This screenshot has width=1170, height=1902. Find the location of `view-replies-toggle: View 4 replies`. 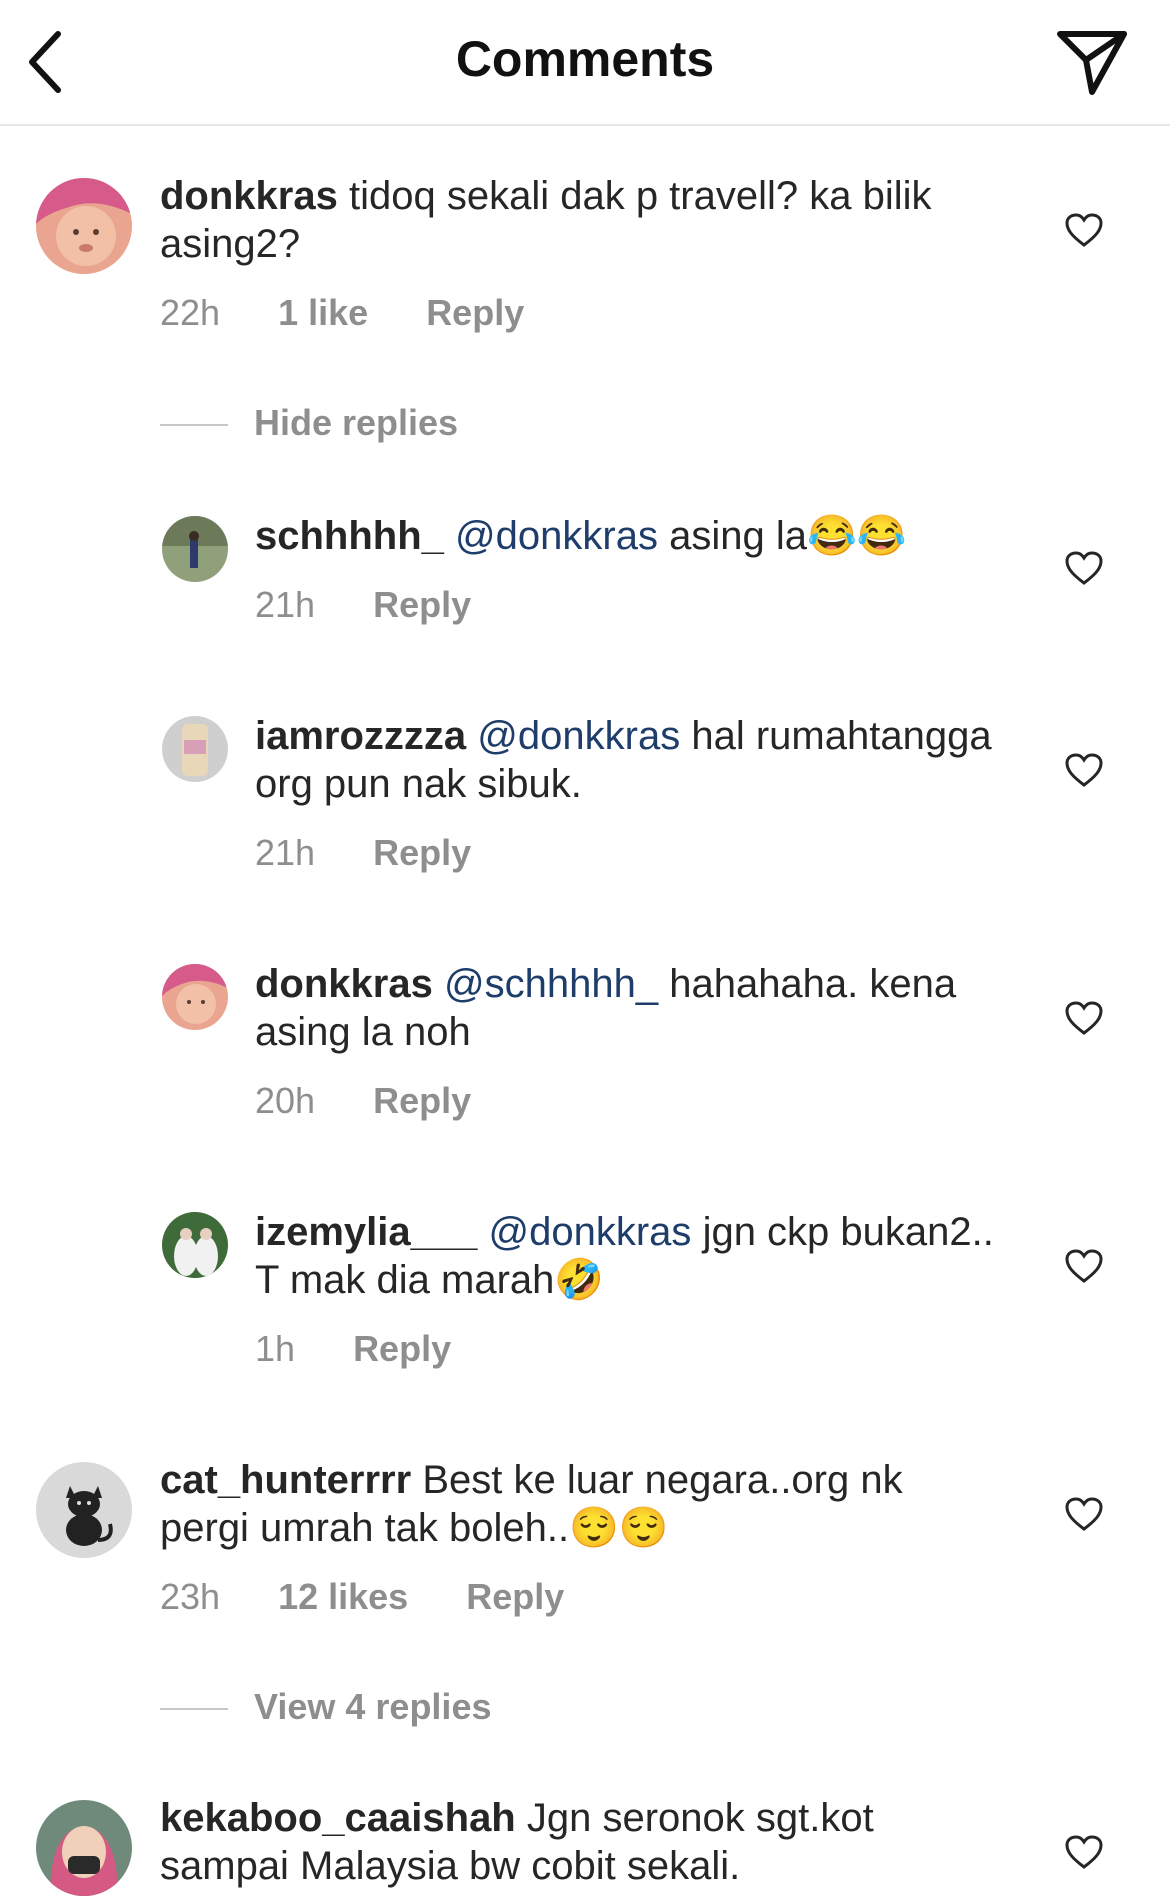

view-replies-toggle: View 4 replies is located at coordinates (326, 1706).